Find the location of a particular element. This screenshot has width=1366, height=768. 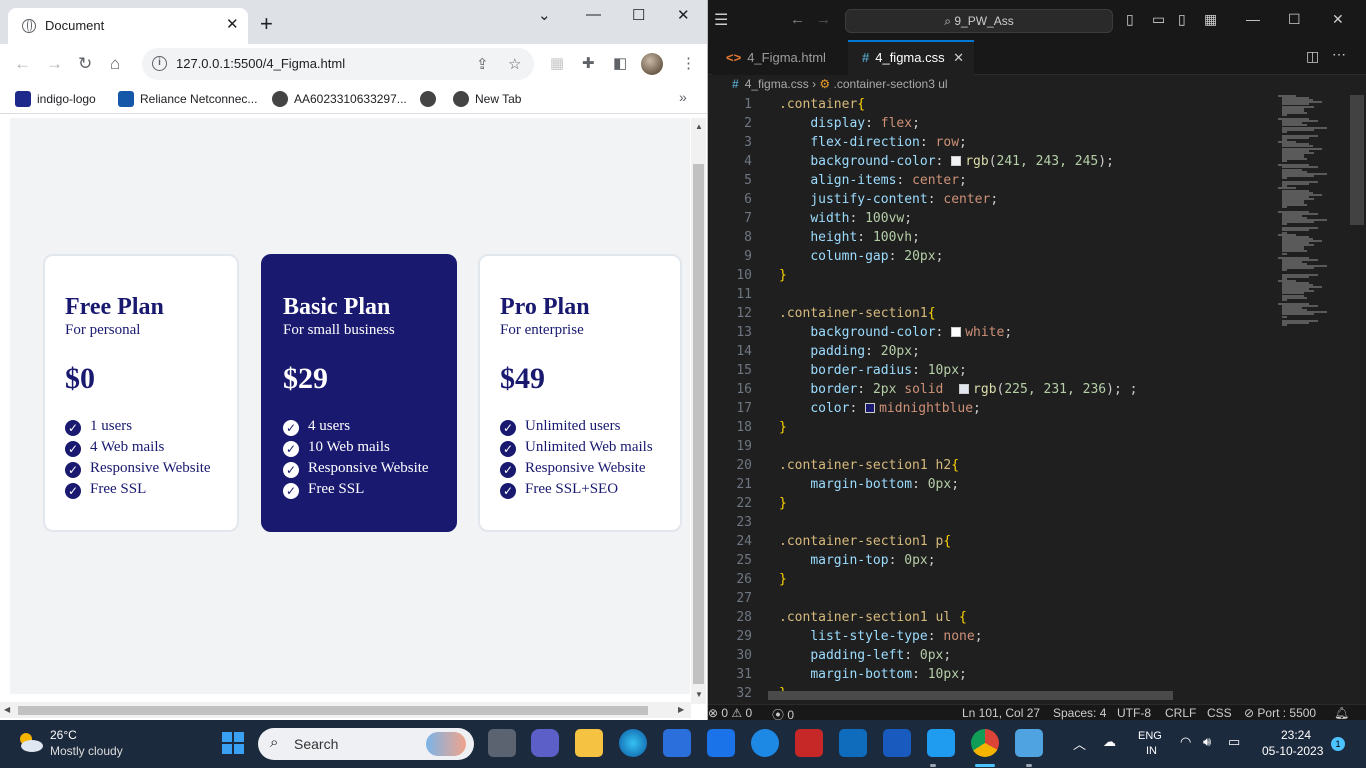

code-line: 4 background-color: rgb(241, 243, 245); is located at coordinates (990, 161).